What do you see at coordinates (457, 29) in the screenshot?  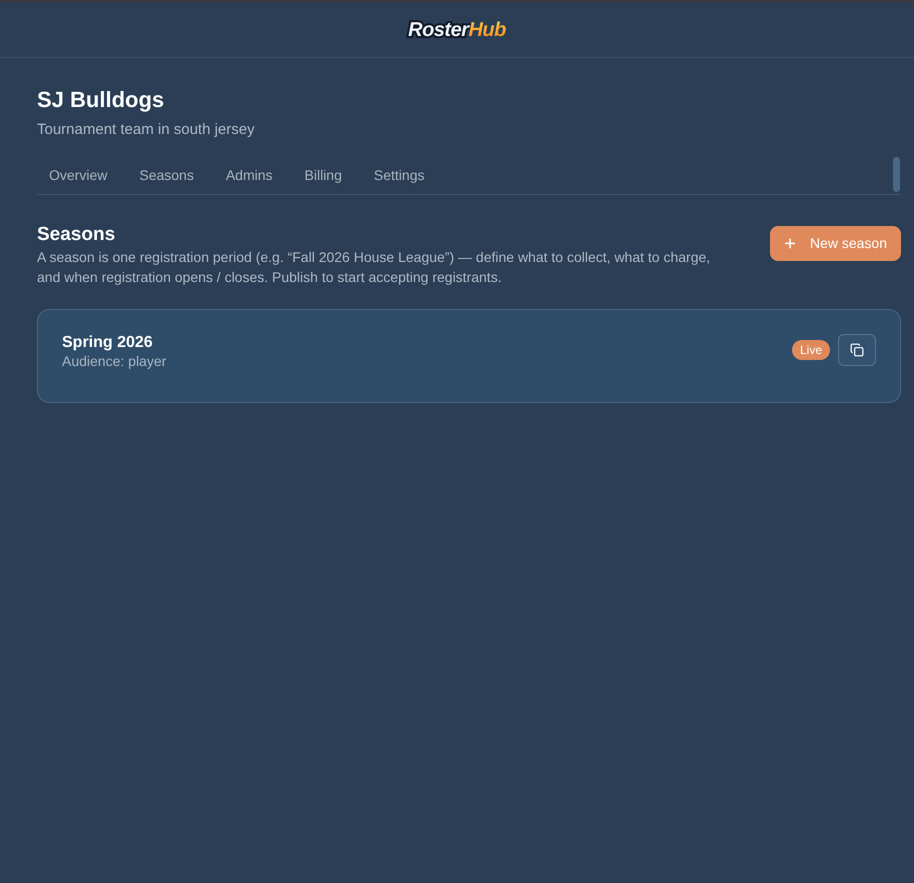 I see `logo: RosterHub` at bounding box center [457, 29].